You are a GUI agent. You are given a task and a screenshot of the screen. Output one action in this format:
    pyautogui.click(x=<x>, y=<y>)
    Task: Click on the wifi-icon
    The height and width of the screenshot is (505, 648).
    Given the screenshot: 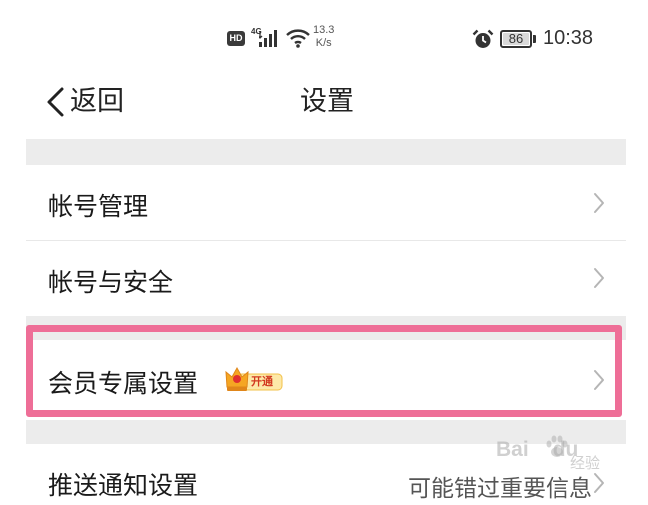 What is the action you would take?
    pyautogui.click(x=298, y=38)
    